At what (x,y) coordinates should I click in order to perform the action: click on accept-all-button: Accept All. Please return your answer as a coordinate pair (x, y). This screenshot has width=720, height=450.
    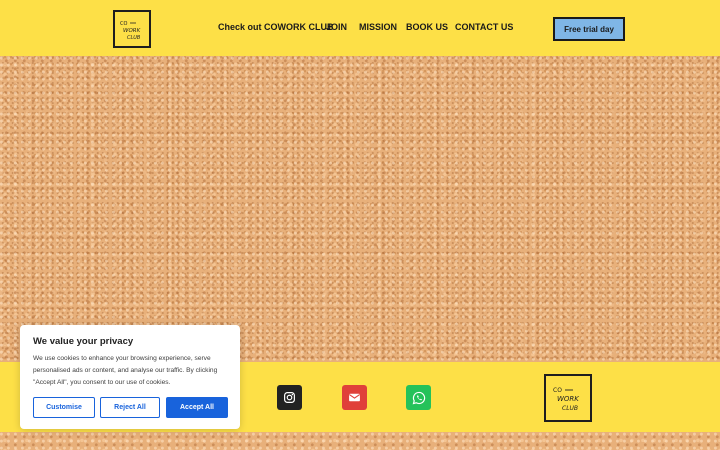
    Looking at the image, I should click on (197, 407).